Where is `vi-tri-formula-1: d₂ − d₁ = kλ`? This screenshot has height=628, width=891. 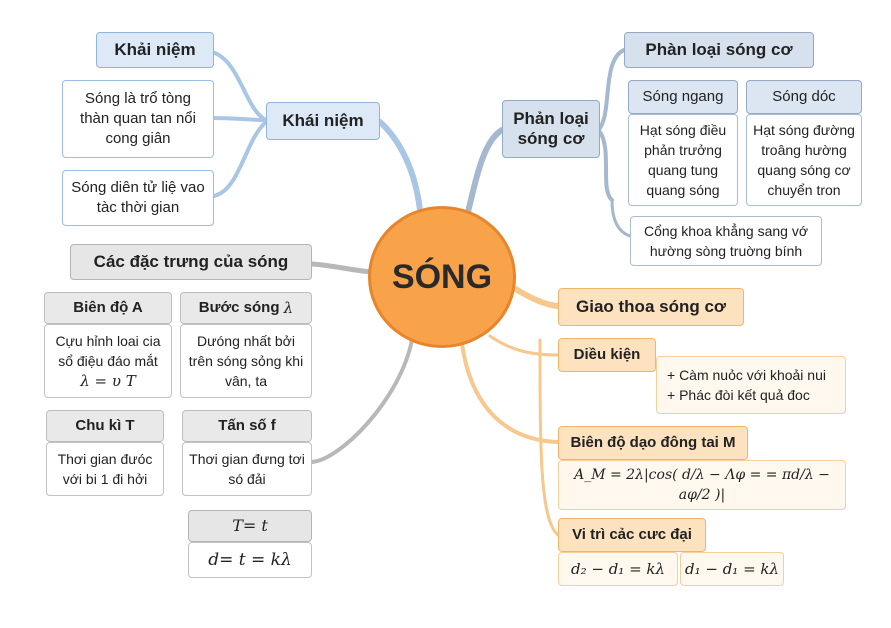
vi-tri-formula-1: d₂ − d₁ = kλ is located at coordinates (618, 569).